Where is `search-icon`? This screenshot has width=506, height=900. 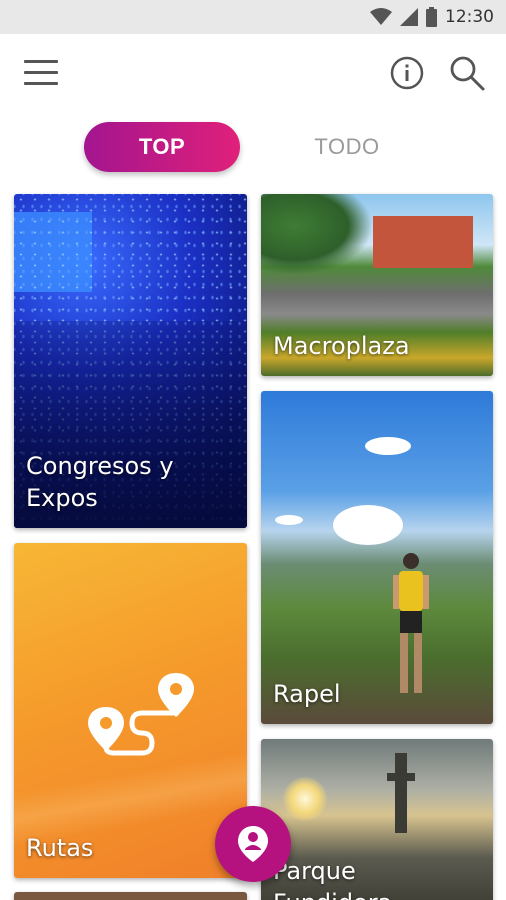
search-icon is located at coordinates (467, 73).